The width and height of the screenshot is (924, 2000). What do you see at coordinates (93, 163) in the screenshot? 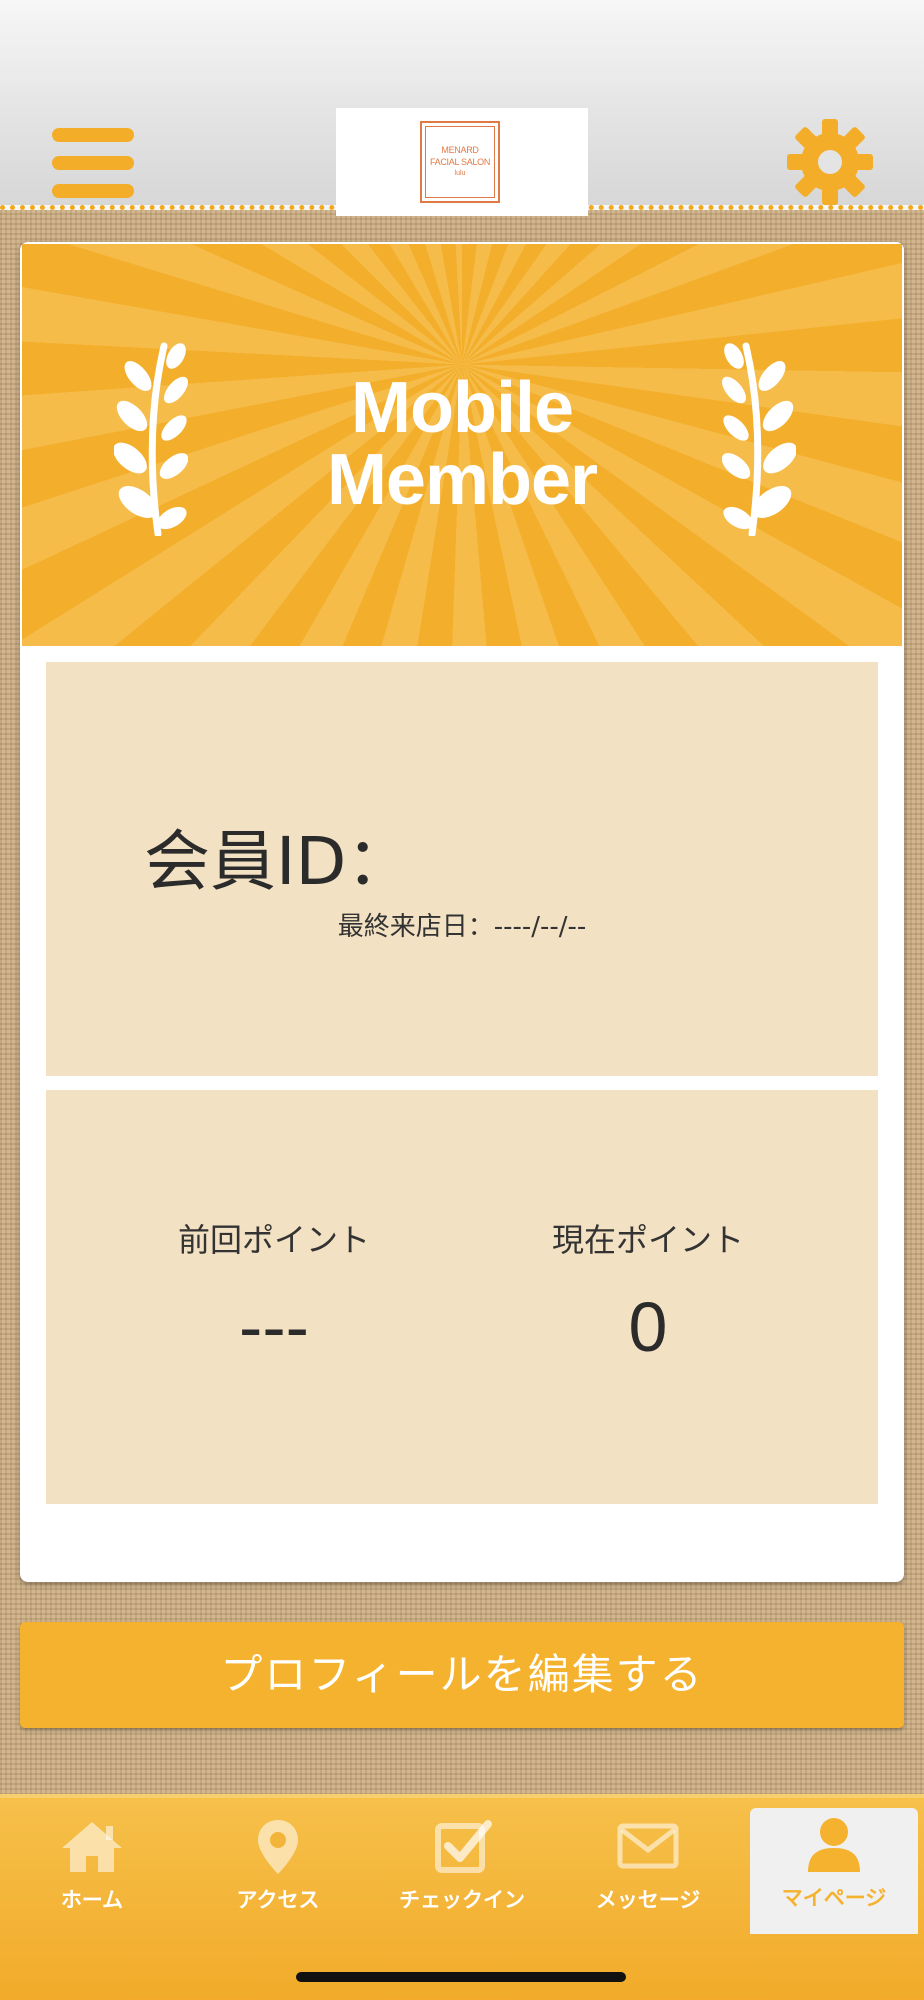
I see `hamburger-menu-icon` at bounding box center [93, 163].